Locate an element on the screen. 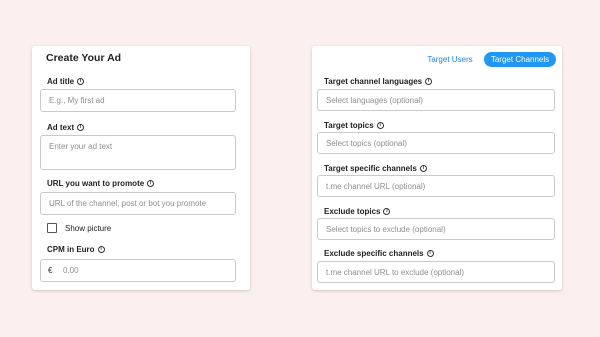  ad-text-label: Ad text i is located at coordinates (66, 127).